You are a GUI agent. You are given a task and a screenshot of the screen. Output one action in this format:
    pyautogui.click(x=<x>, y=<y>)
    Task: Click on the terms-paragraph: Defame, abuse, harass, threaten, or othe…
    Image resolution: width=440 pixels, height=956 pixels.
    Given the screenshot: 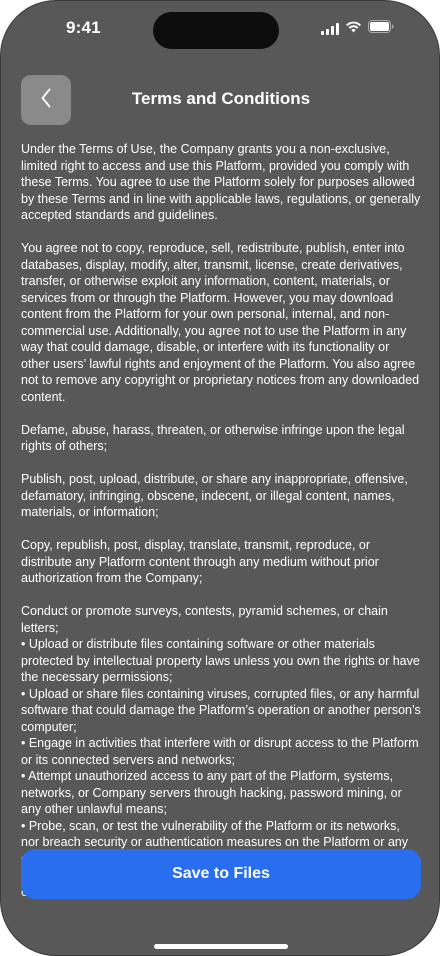 What is the action you would take?
    pyautogui.click(x=213, y=438)
    